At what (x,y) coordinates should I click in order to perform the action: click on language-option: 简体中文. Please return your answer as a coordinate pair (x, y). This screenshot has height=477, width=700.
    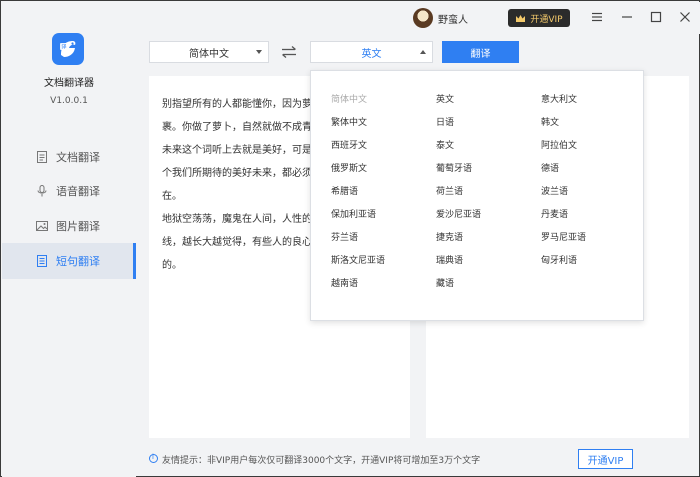
    Looking at the image, I should click on (349, 100).